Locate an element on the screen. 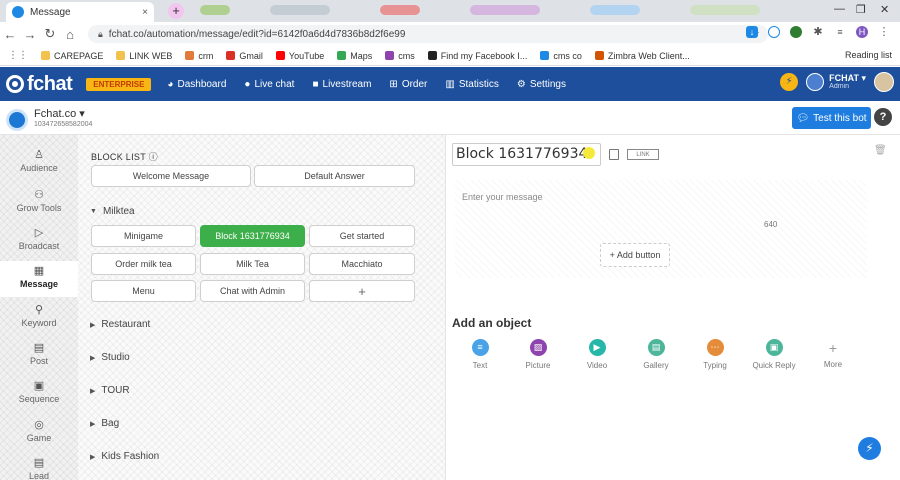 The image size is (900, 480). add-object-gallery: ▤ Gallery is located at coordinates (656, 354).